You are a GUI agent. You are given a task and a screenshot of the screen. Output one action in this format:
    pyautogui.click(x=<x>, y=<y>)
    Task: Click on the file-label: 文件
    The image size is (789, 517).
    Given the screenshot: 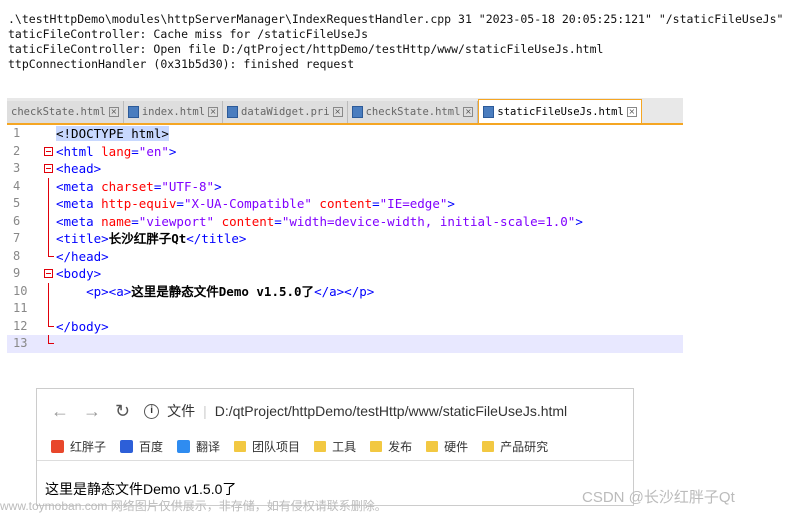 What is the action you would take?
    pyautogui.click(x=181, y=411)
    